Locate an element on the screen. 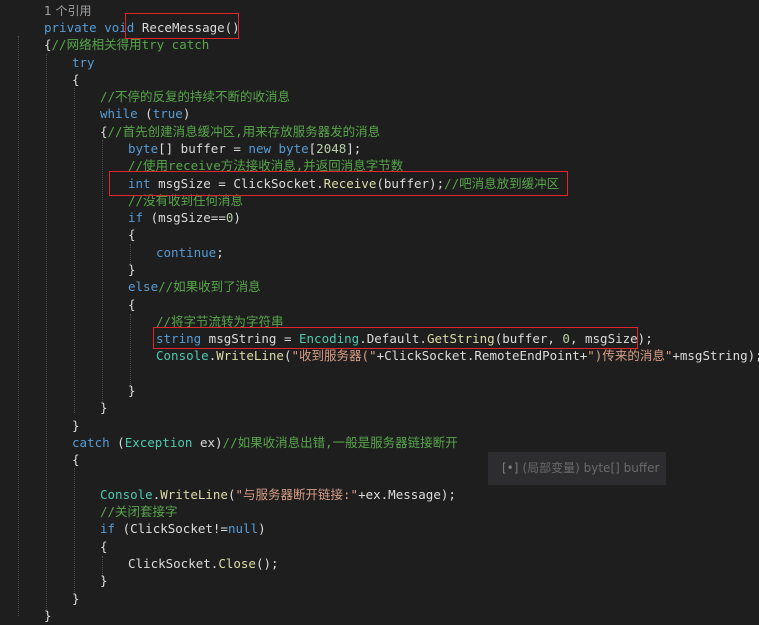 The width and height of the screenshot is (759, 625). tooltip-text: (局部变量) byte[] buffer is located at coordinates (591, 468).